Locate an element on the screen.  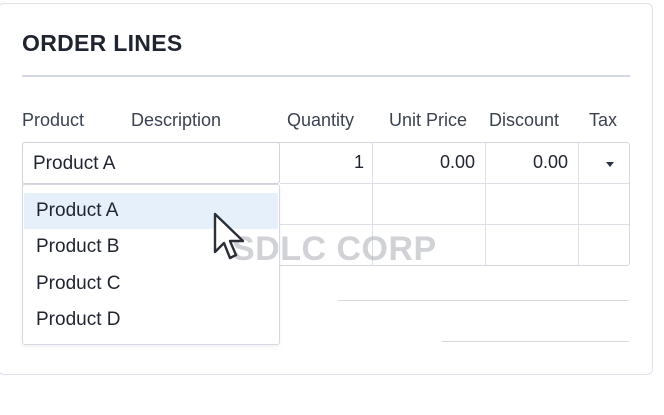
title-divider is located at coordinates (326, 76).